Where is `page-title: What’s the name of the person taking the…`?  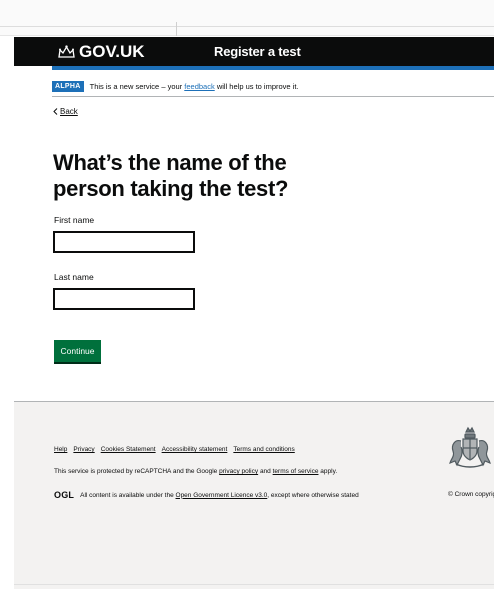 page-title: What’s the name of the person taking the… is located at coordinates (171, 175).